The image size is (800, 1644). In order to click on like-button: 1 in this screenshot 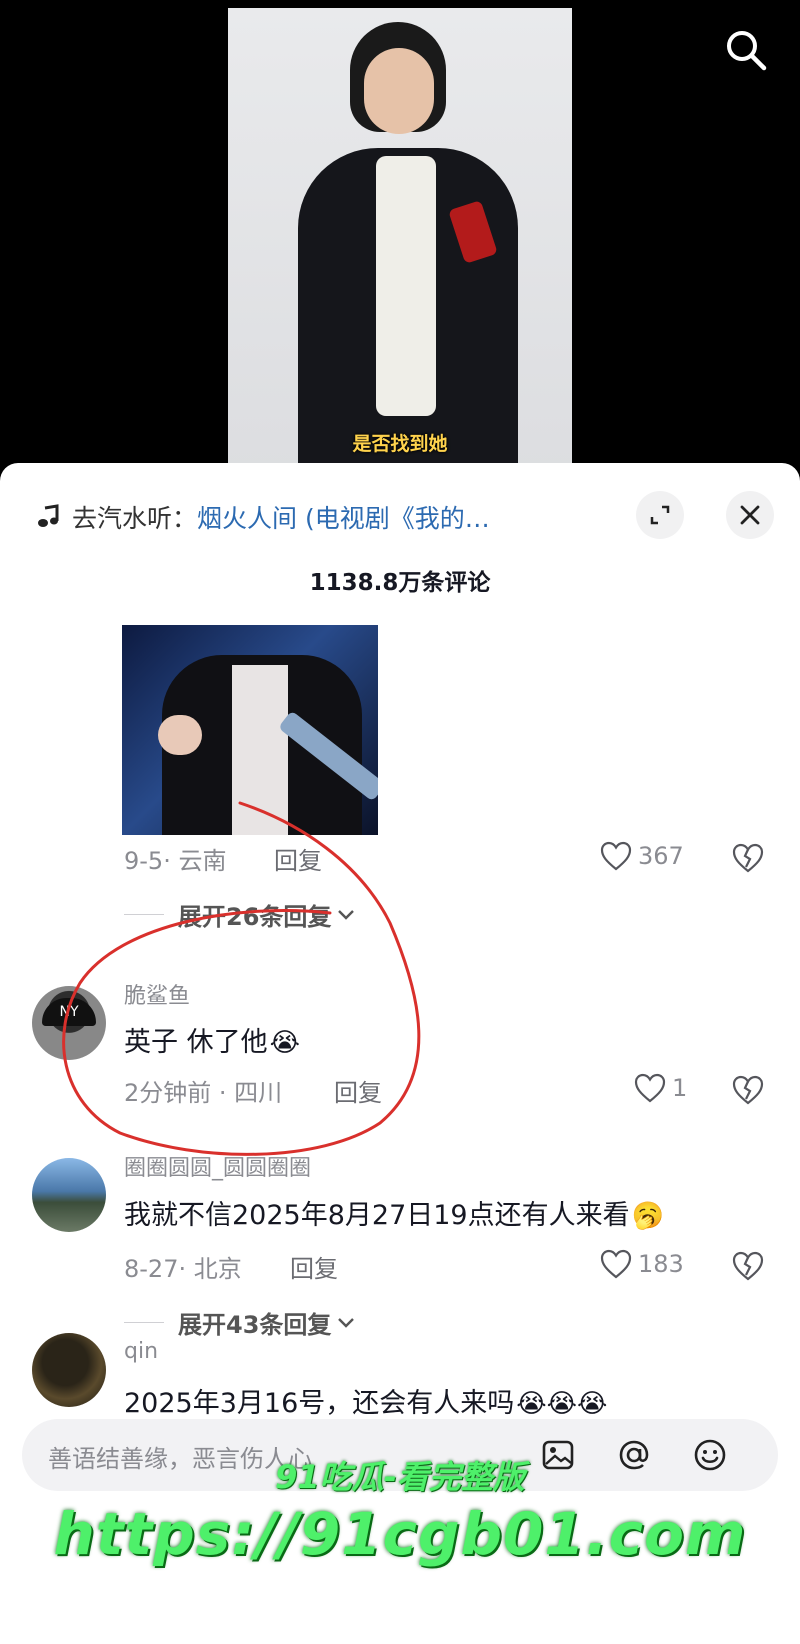, I will do `click(660, 1088)`.